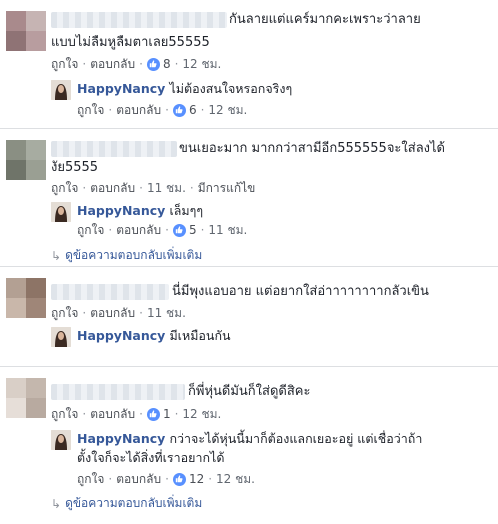 Image resolution: width=498 pixels, height=524 pixels. Describe the element at coordinates (312, 148) in the screenshot. I see `comment-text: ขนเยอะมาก มากกว่าสามีอีก555555จะใส่ลงได้` at that location.